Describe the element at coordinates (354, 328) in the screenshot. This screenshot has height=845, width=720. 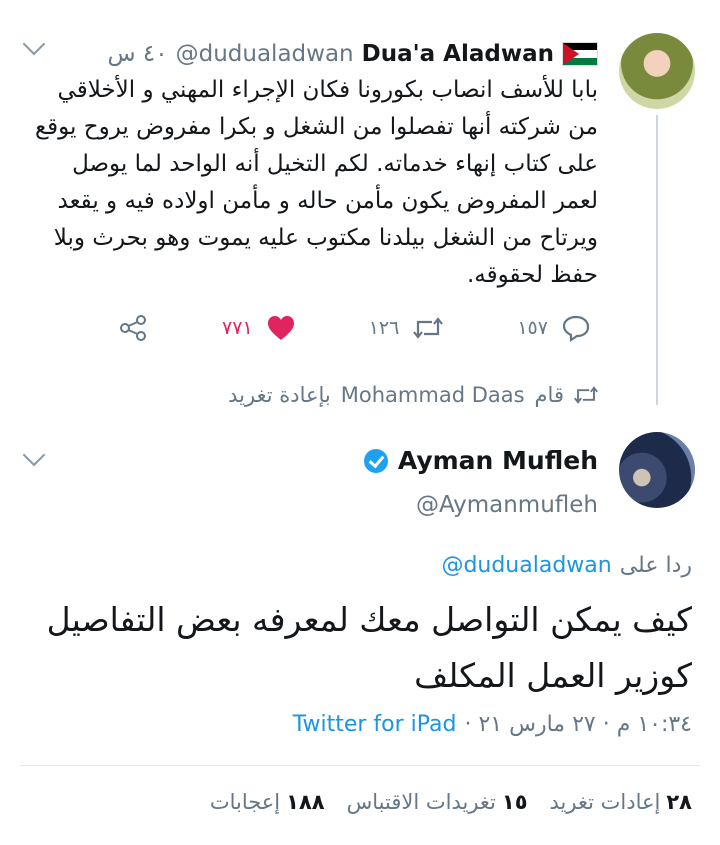
I see `tweet-actions: ٧٧١ ١٢٦ ١٥٧` at that location.